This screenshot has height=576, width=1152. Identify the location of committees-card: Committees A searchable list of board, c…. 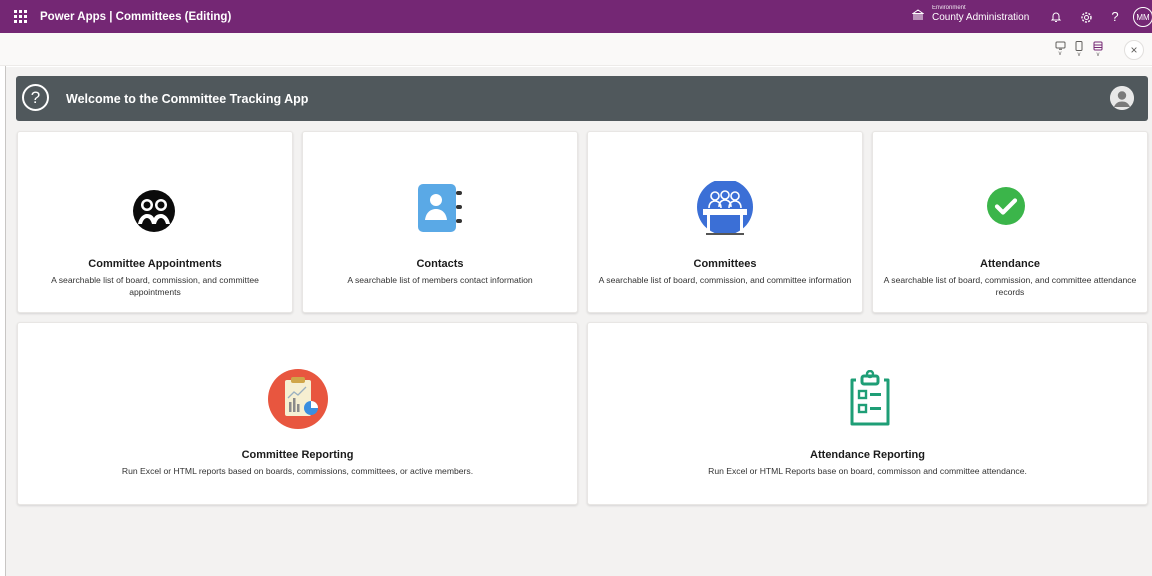
(725, 222).